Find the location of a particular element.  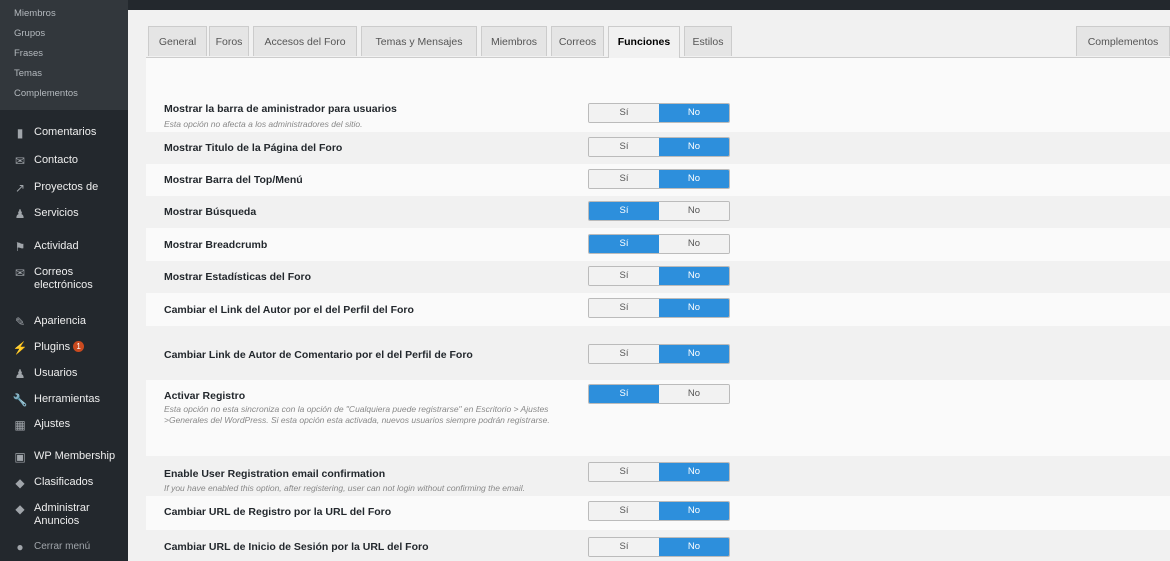

sidebar-item-clasificados: ◆ Clasificados is located at coordinates (64, 483).